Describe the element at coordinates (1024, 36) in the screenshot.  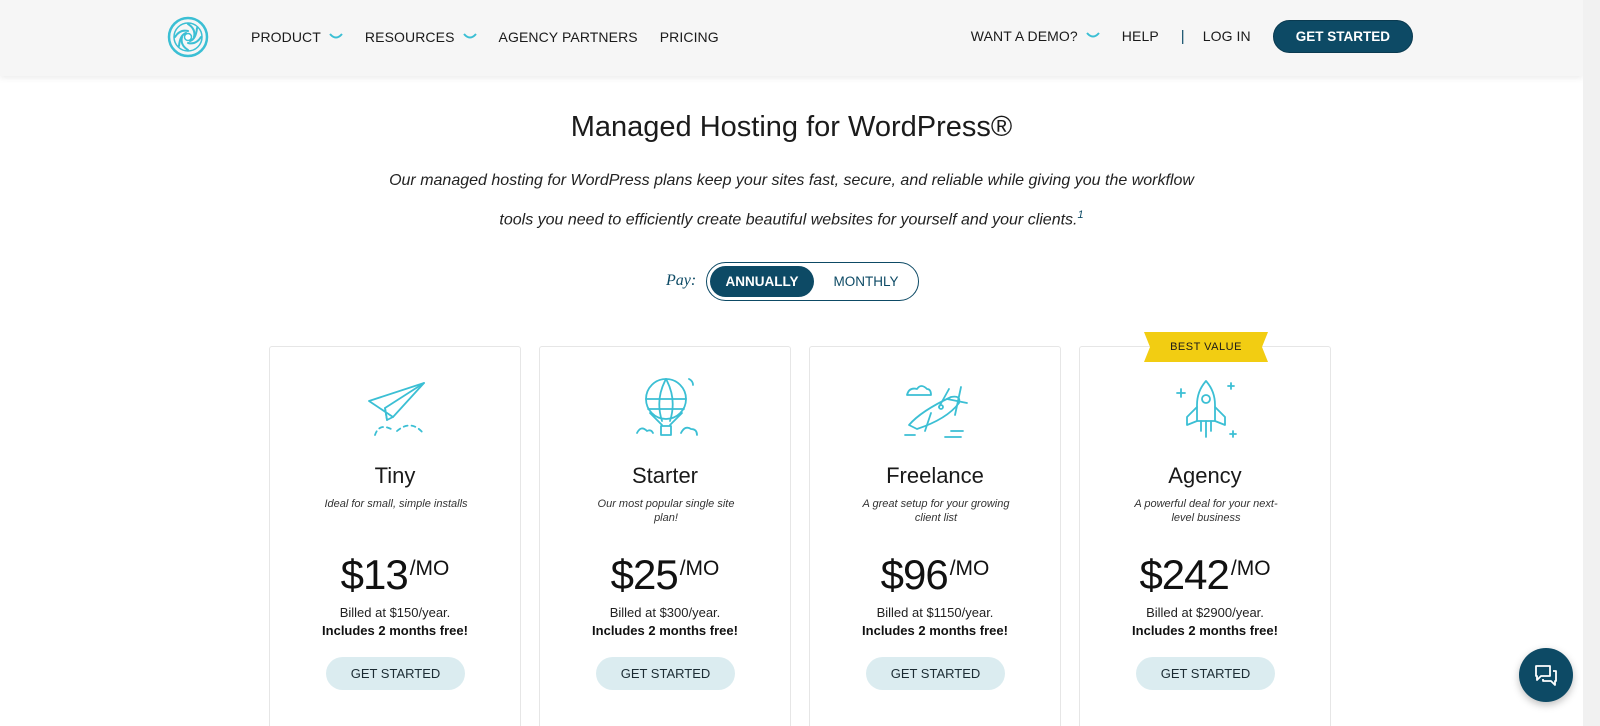
I see `want-a-demo-label: WANT A DEMO?` at that location.